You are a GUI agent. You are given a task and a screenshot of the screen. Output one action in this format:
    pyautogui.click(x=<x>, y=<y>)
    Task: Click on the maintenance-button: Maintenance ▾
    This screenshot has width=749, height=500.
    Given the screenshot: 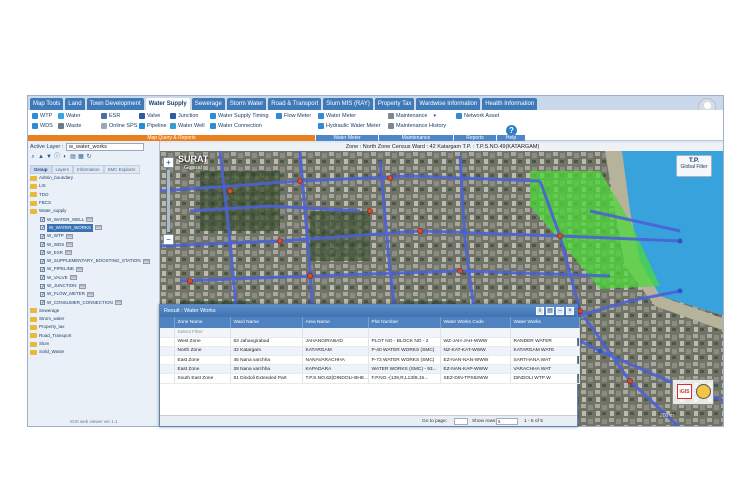 What is the action you would take?
    pyautogui.click(x=412, y=116)
    